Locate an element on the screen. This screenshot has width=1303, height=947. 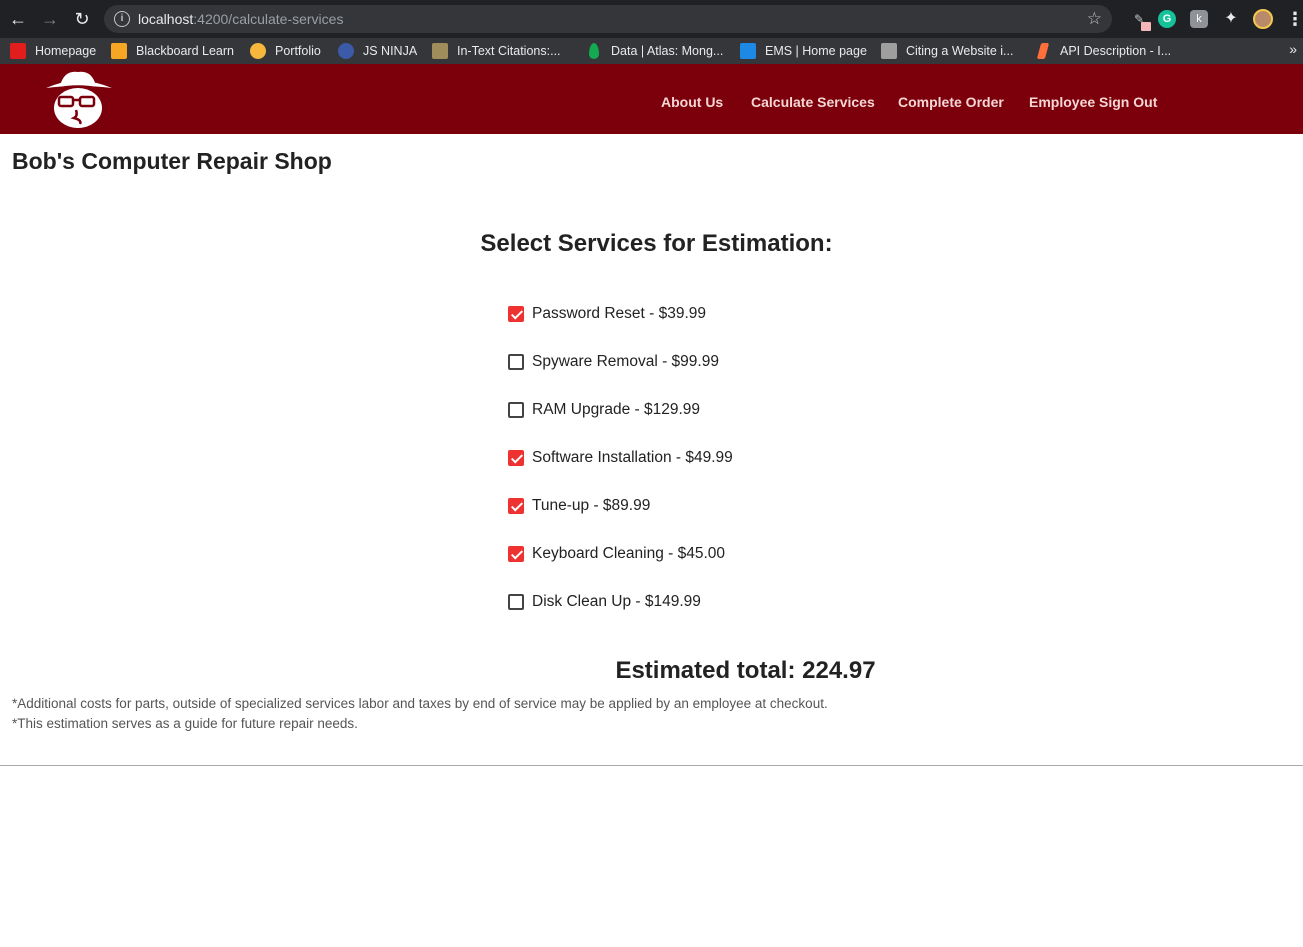
mongodb-leaf-icon is located at coordinates (594, 51).